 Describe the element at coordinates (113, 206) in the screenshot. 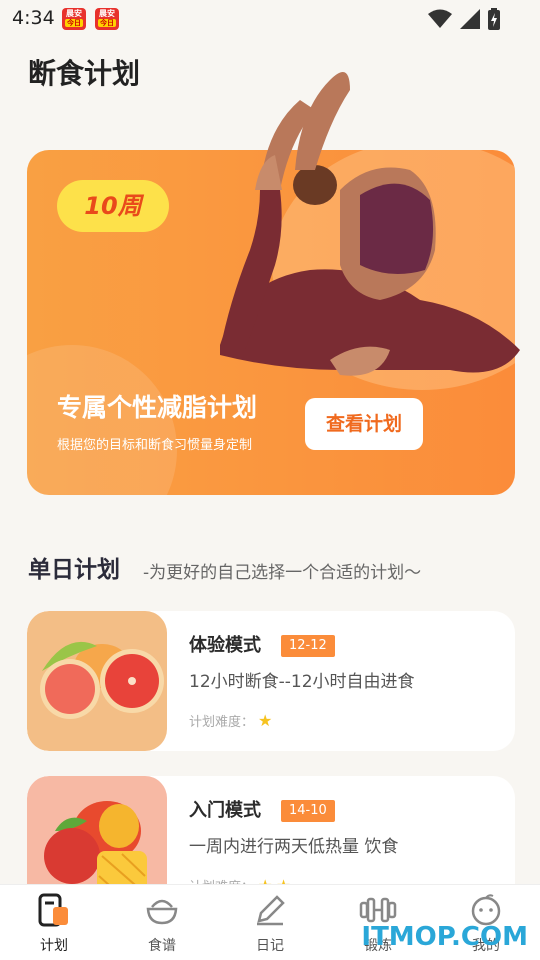

I see `weeks-badge: 10周` at that location.